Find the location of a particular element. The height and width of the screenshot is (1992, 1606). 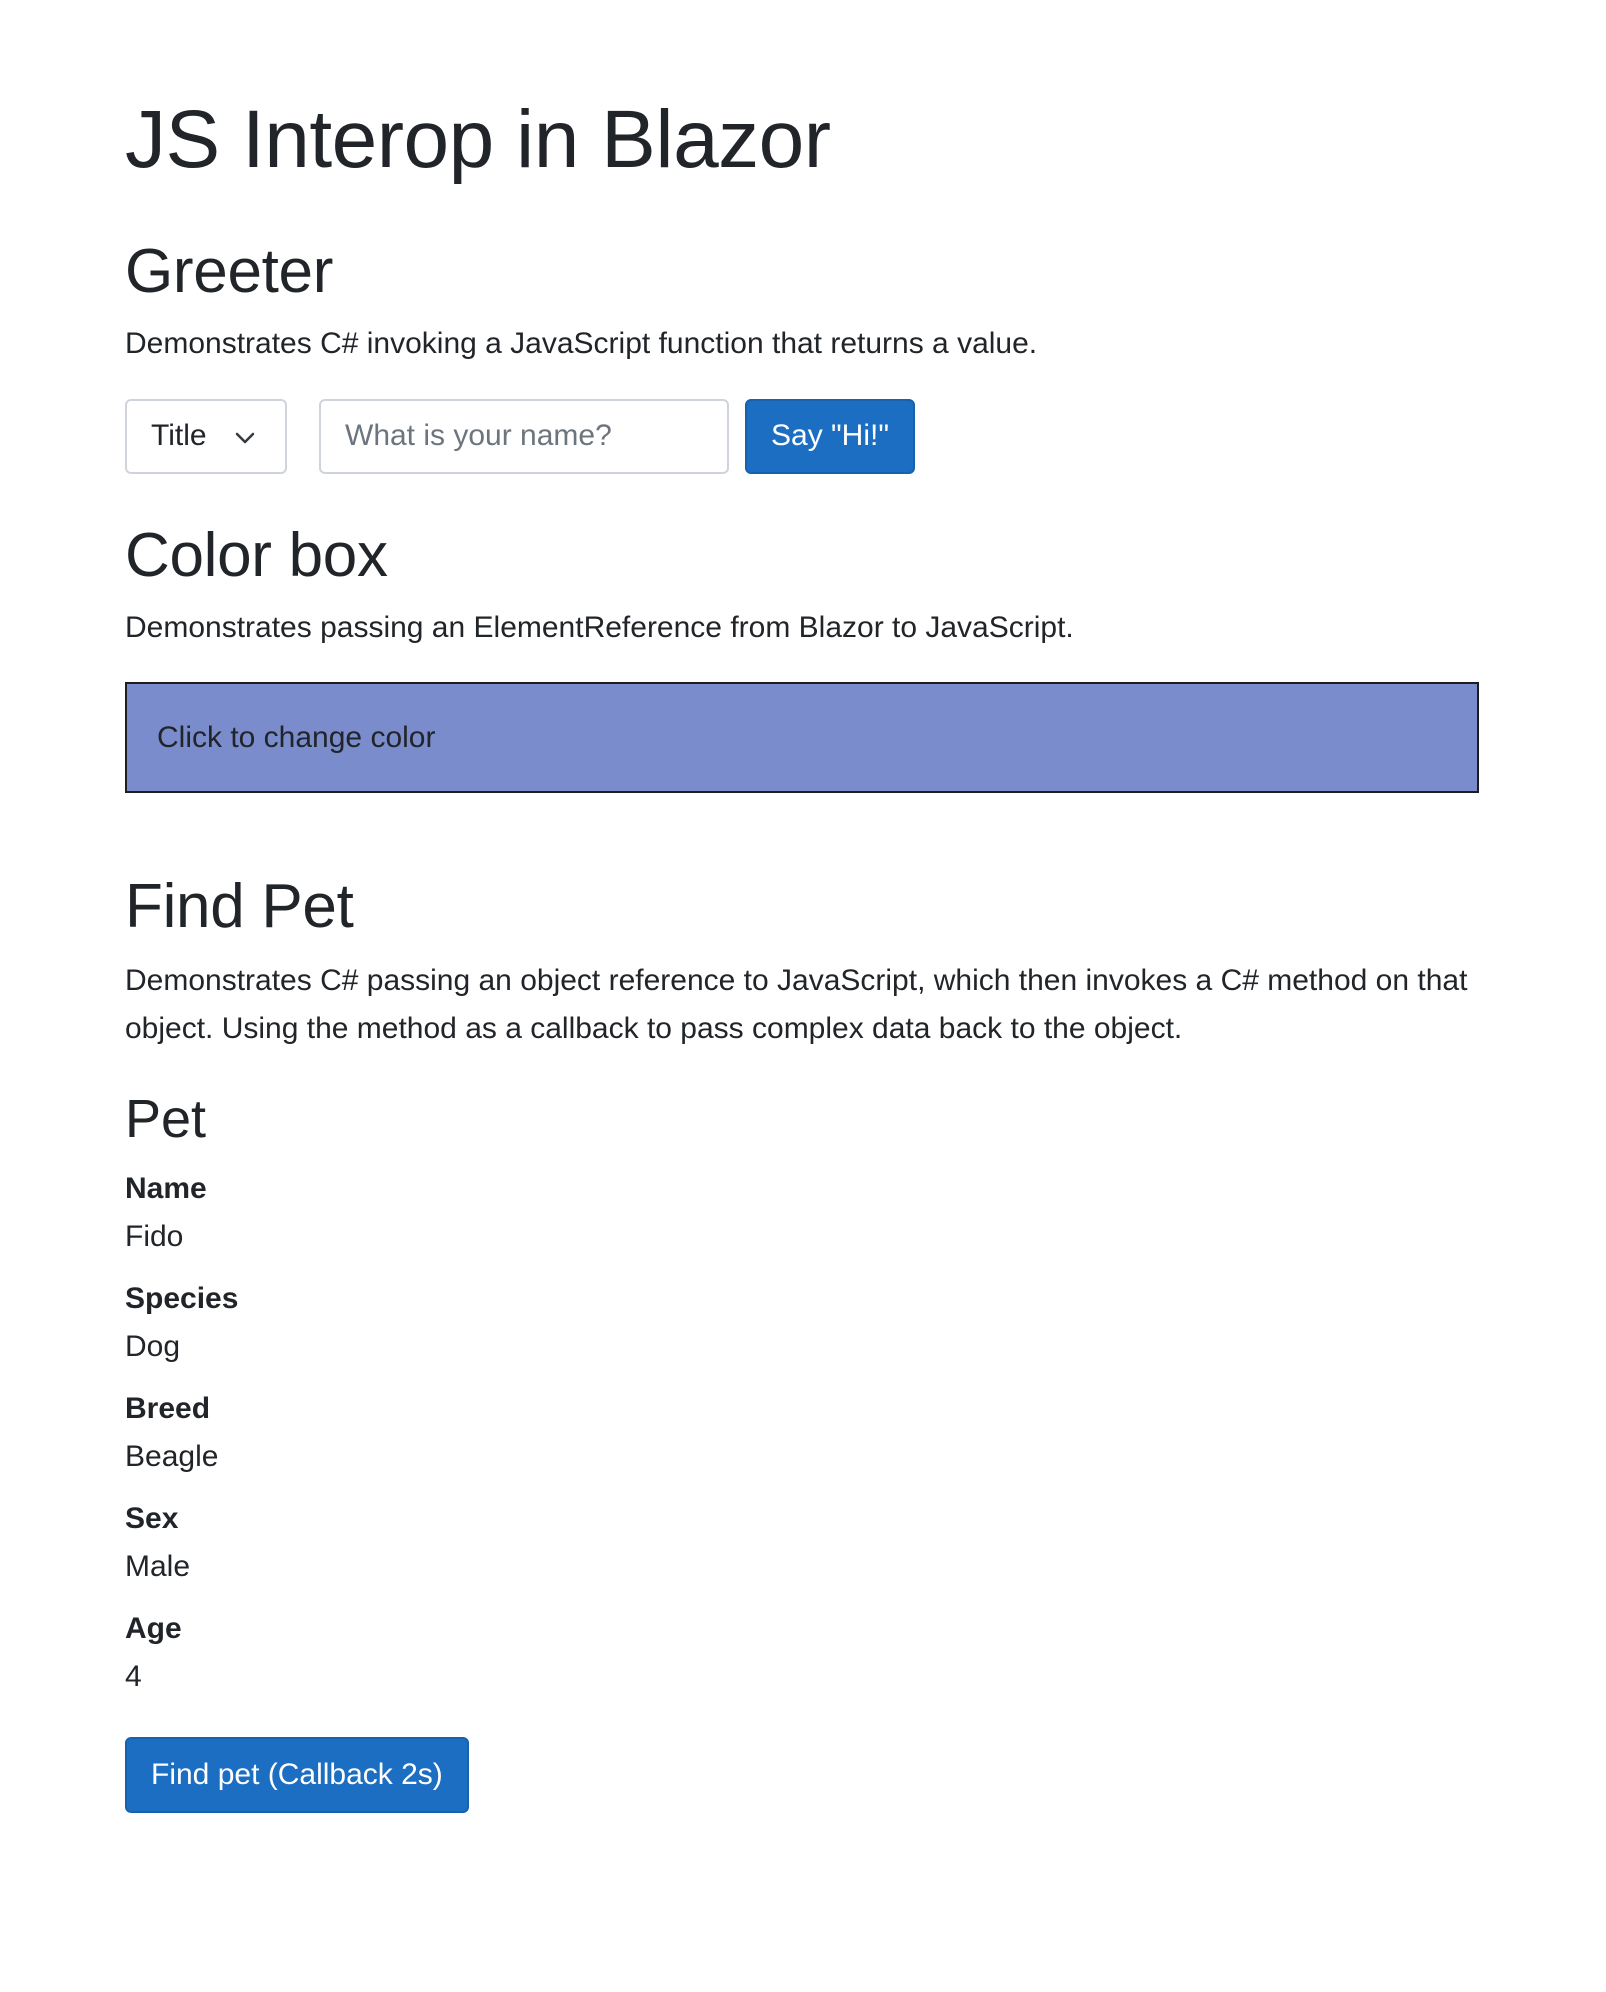

pet-field-breed: Breed Beagle is located at coordinates (803, 1433).